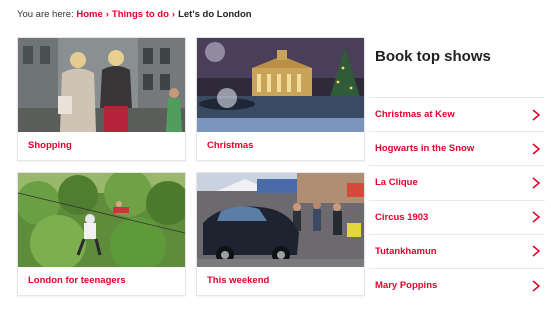 This screenshot has height=311, width=551. Describe the element at coordinates (406, 285) in the screenshot. I see `show-label: Mary Poppins` at that location.